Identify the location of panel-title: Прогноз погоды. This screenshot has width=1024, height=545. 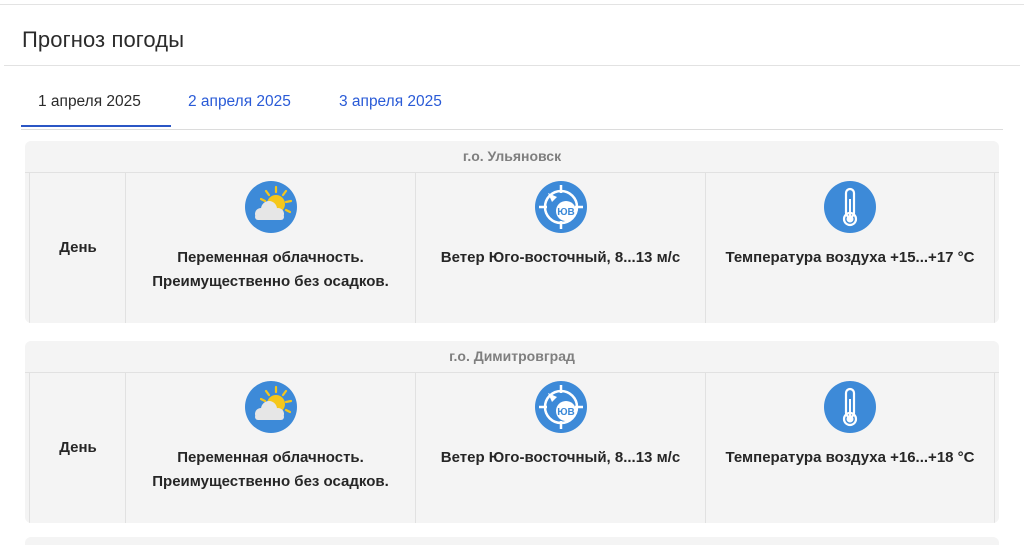
(103, 39).